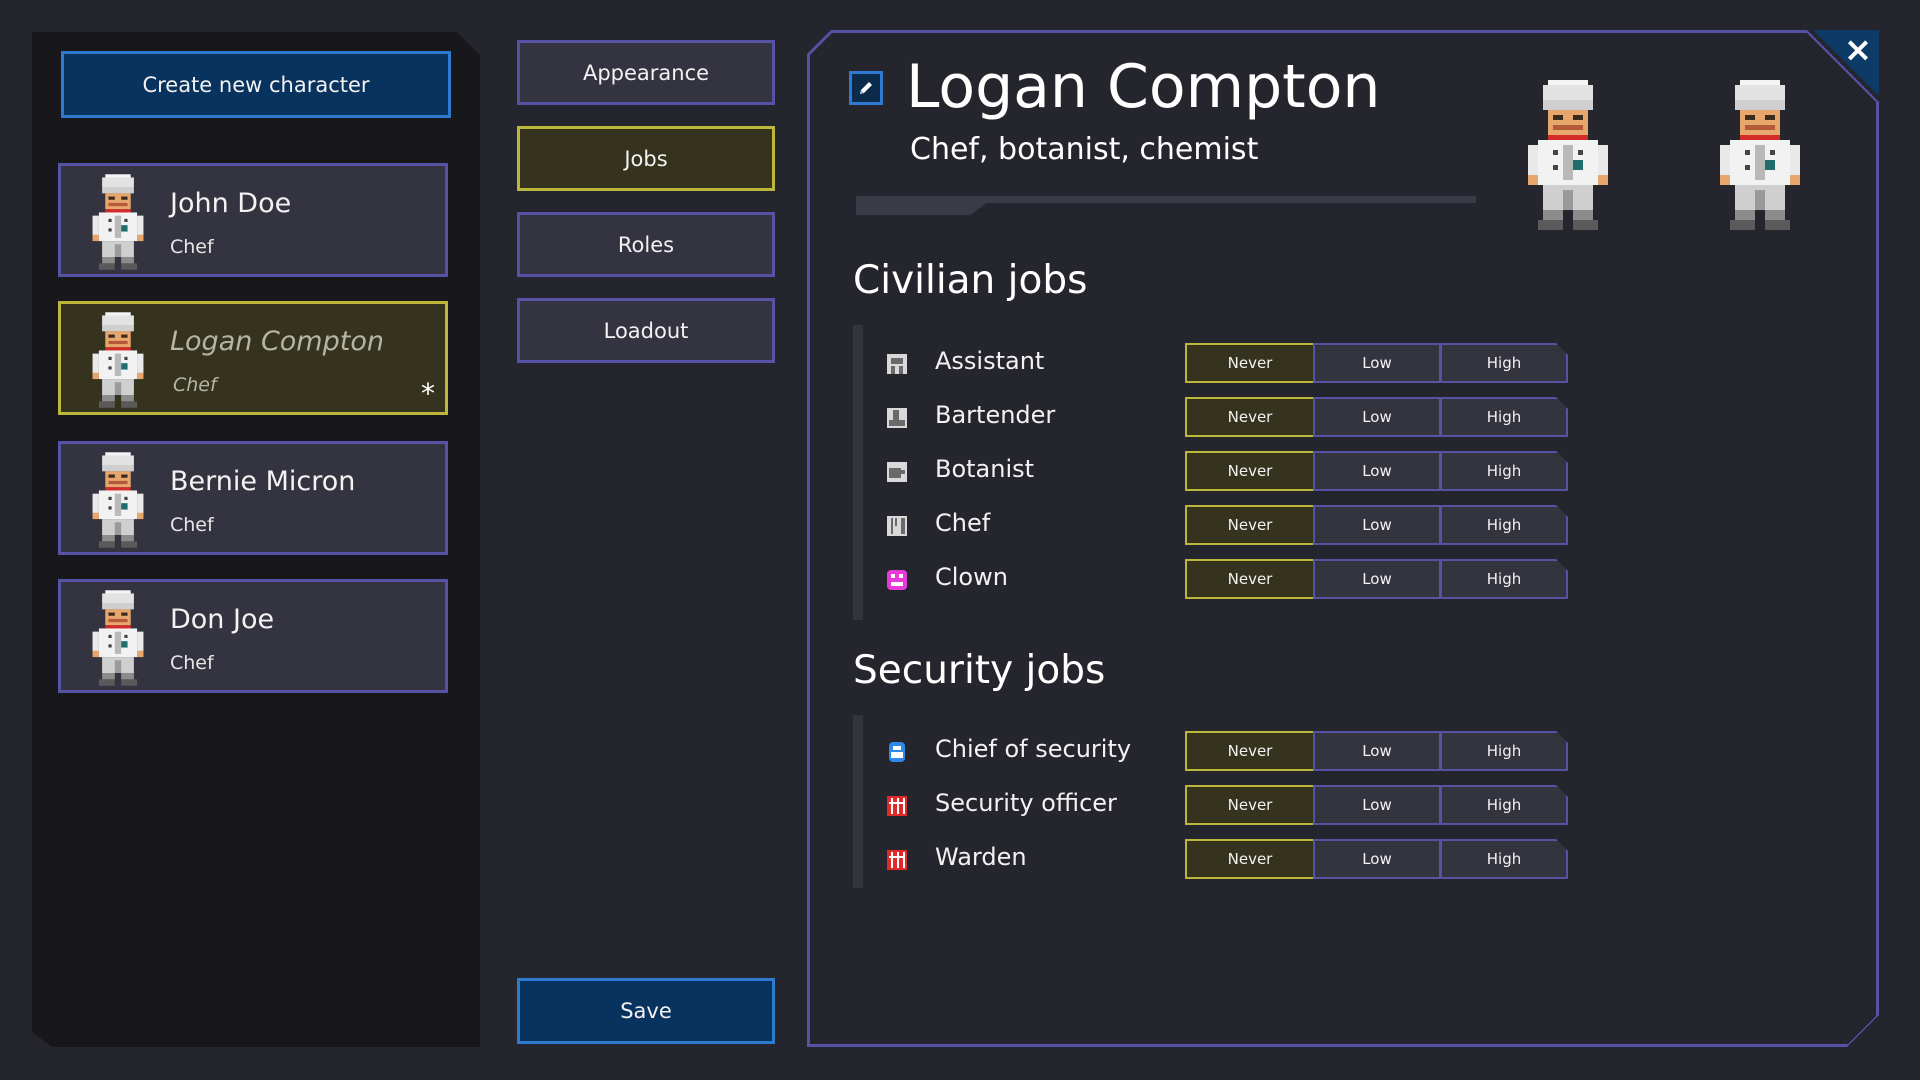 The image size is (1920, 1080). What do you see at coordinates (970, 280) in the screenshot?
I see `section-title-civilian: Civilian jobs` at bounding box center [970, 280].